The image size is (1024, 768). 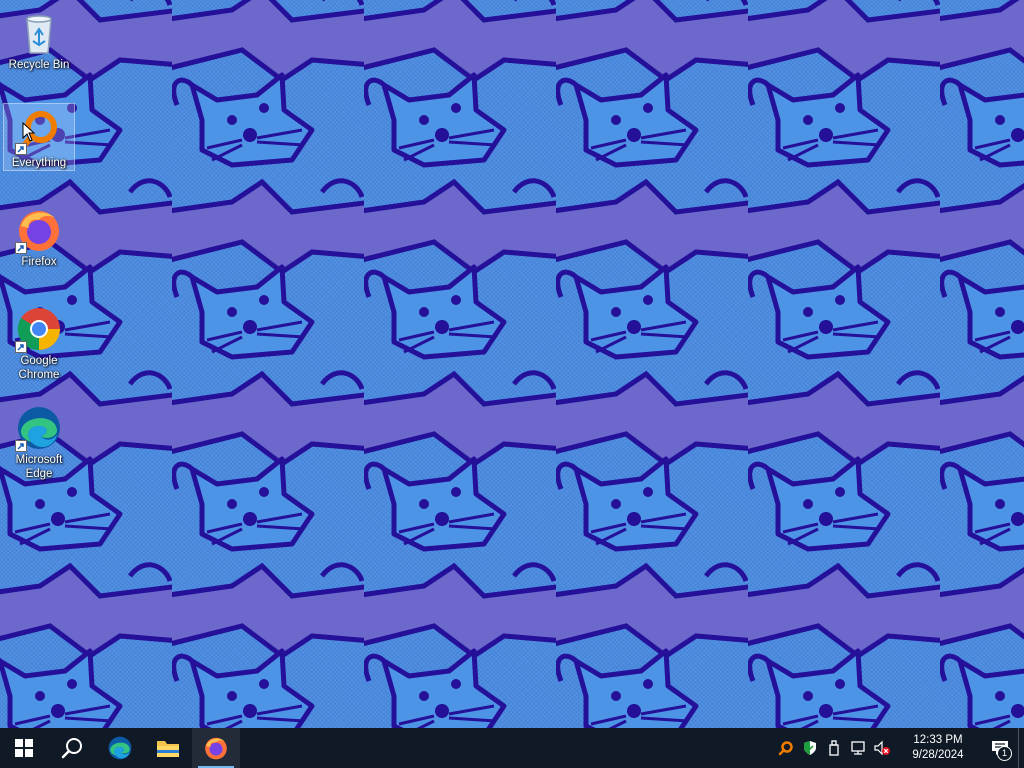 I want to click on recycle-bin-icon, so click(x=39, y=33).